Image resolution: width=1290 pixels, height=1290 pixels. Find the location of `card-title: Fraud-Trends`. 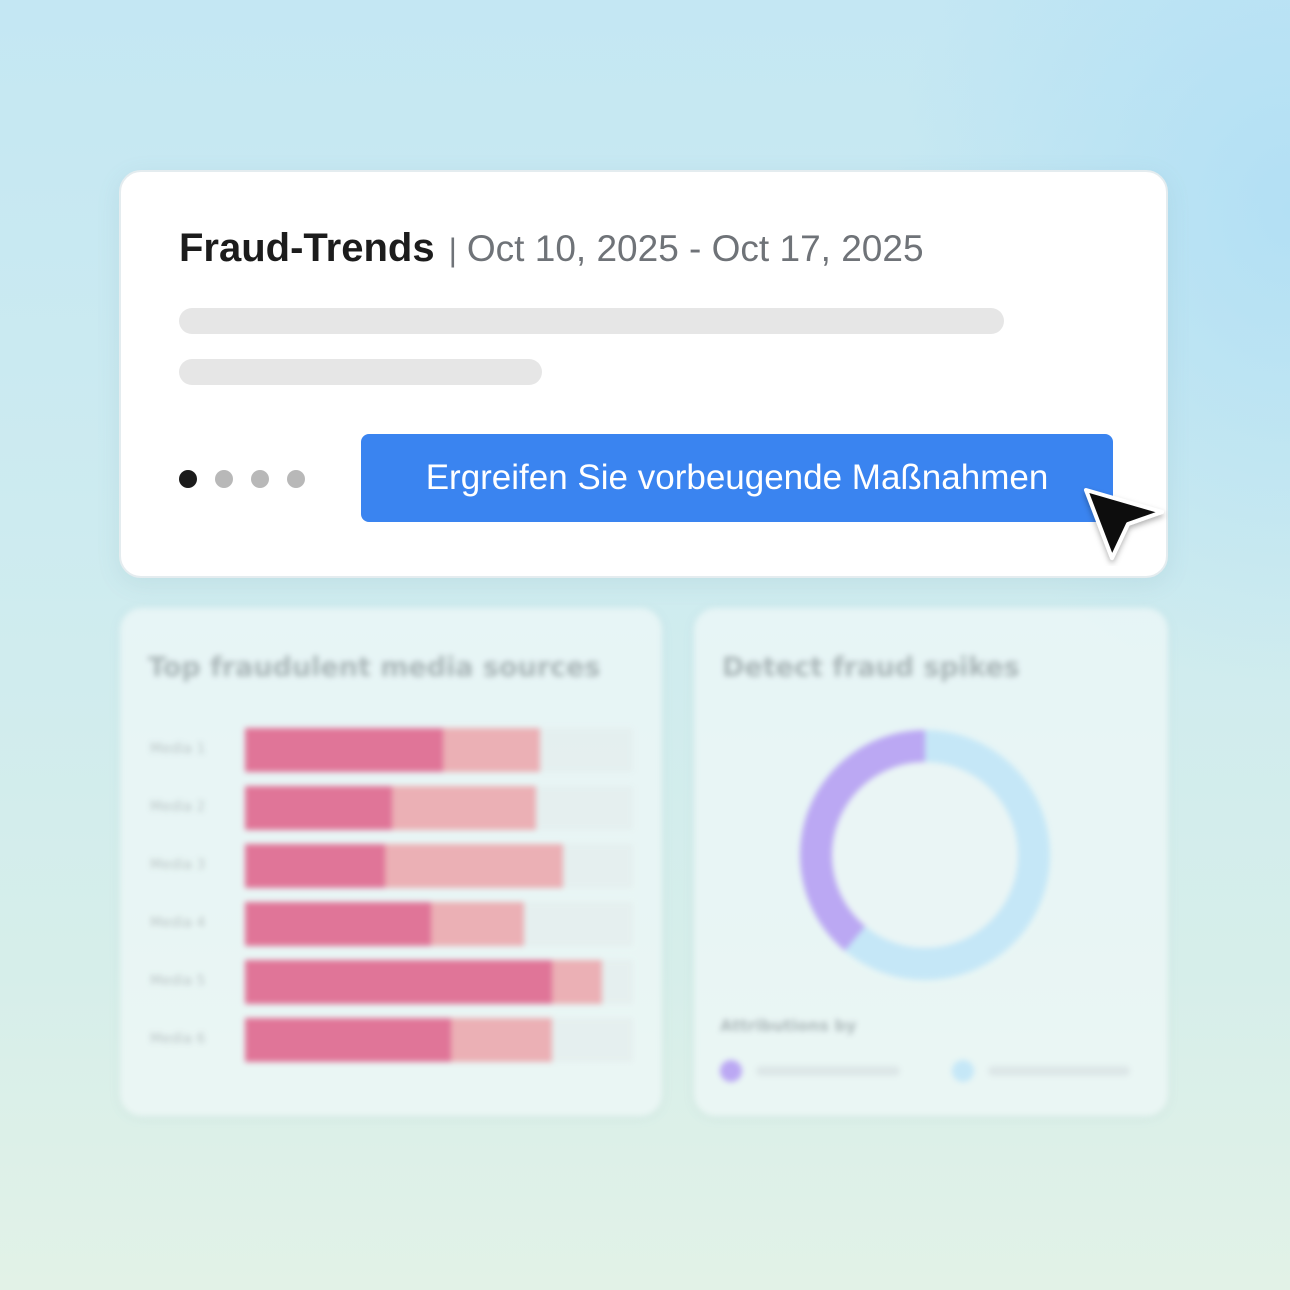

card-title: Fraud-Trends is located at coordinates (307, 248).